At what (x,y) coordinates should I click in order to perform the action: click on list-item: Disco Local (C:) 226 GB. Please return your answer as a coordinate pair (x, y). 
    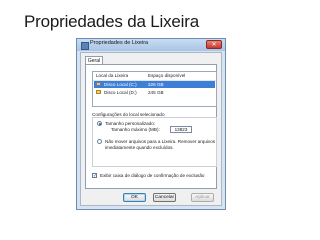
    Looking at the image, I should click on (154, 84).